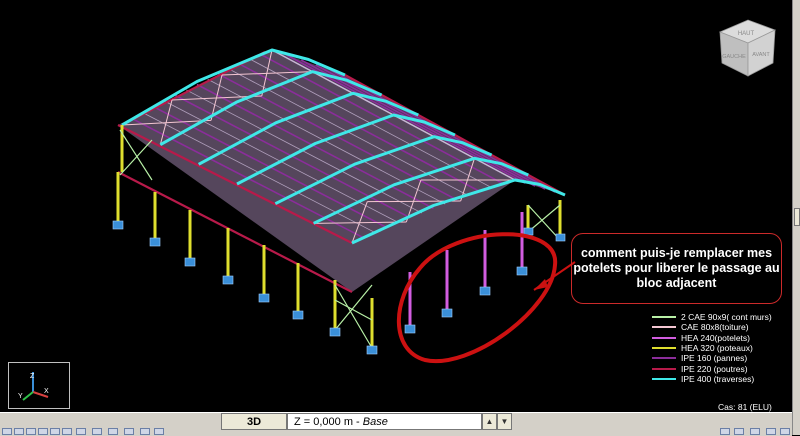 Image resolution: width=800 pixels, height=436 pixels. Describe the element at coordinates (714, 358) in the screenshot. I see `legend-label: IPE 160 (pannes)` at that location.